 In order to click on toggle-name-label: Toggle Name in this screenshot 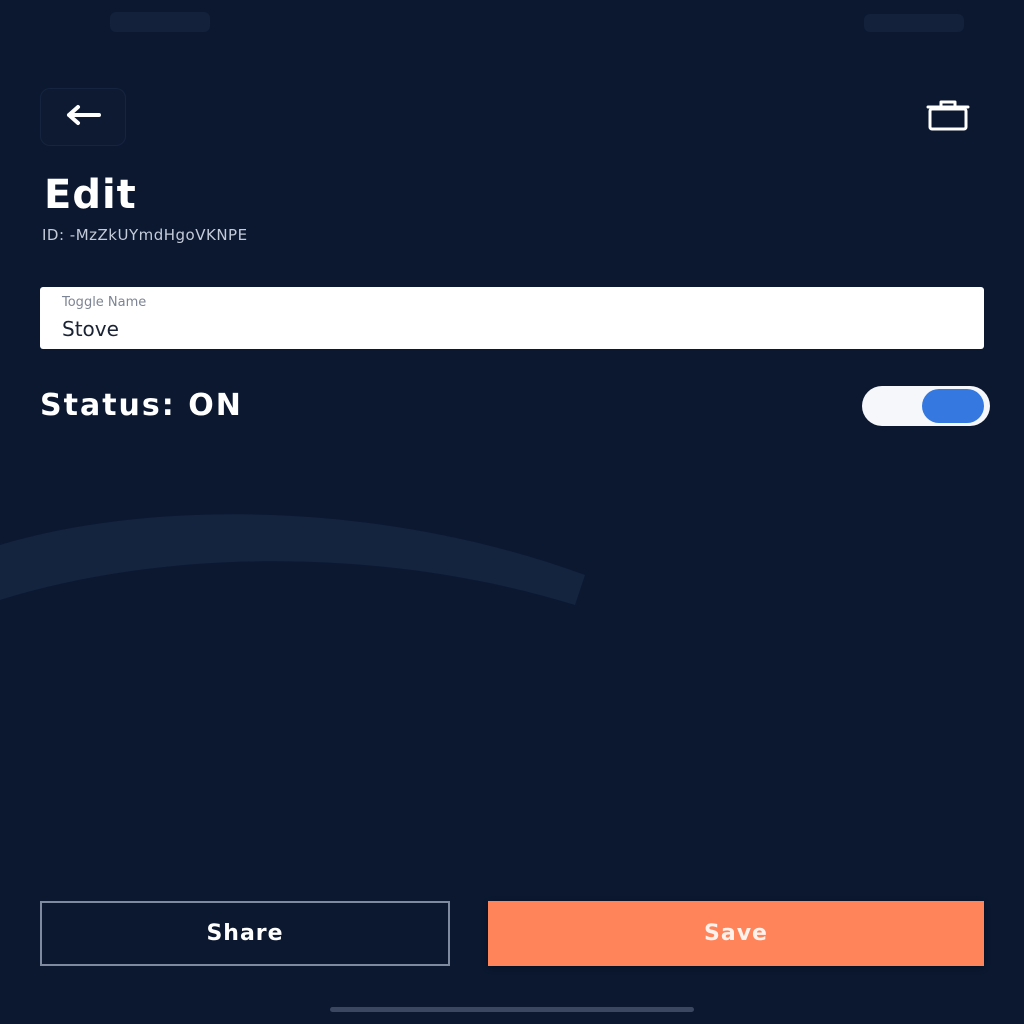, I will do `click(104, 302)`.